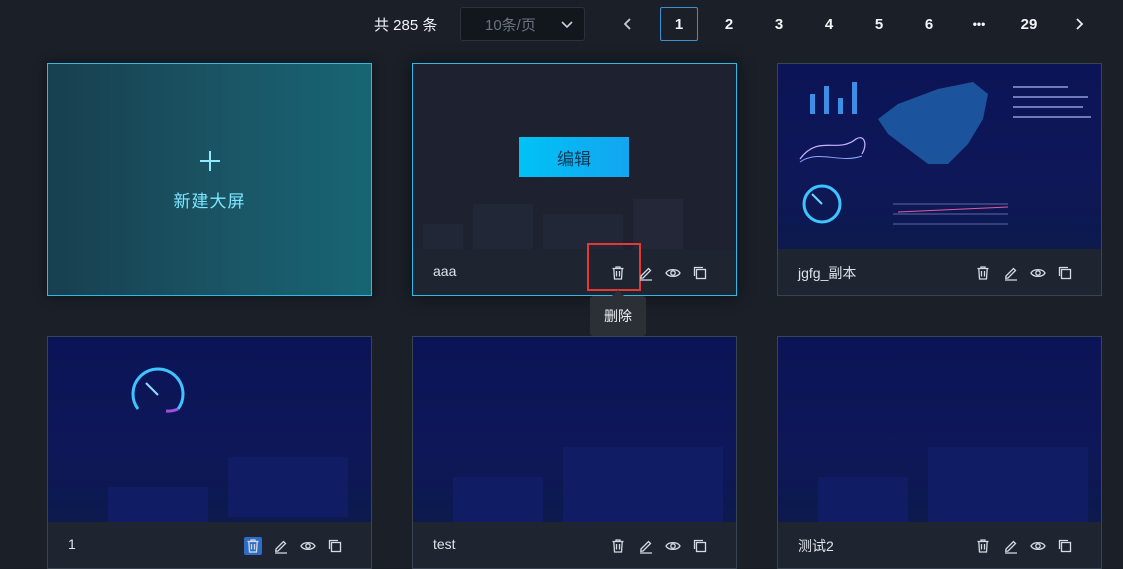 Image resolution: width=1123 pixels, height=569 pixels. I want to click on page-1: 1, so click(679, 24).